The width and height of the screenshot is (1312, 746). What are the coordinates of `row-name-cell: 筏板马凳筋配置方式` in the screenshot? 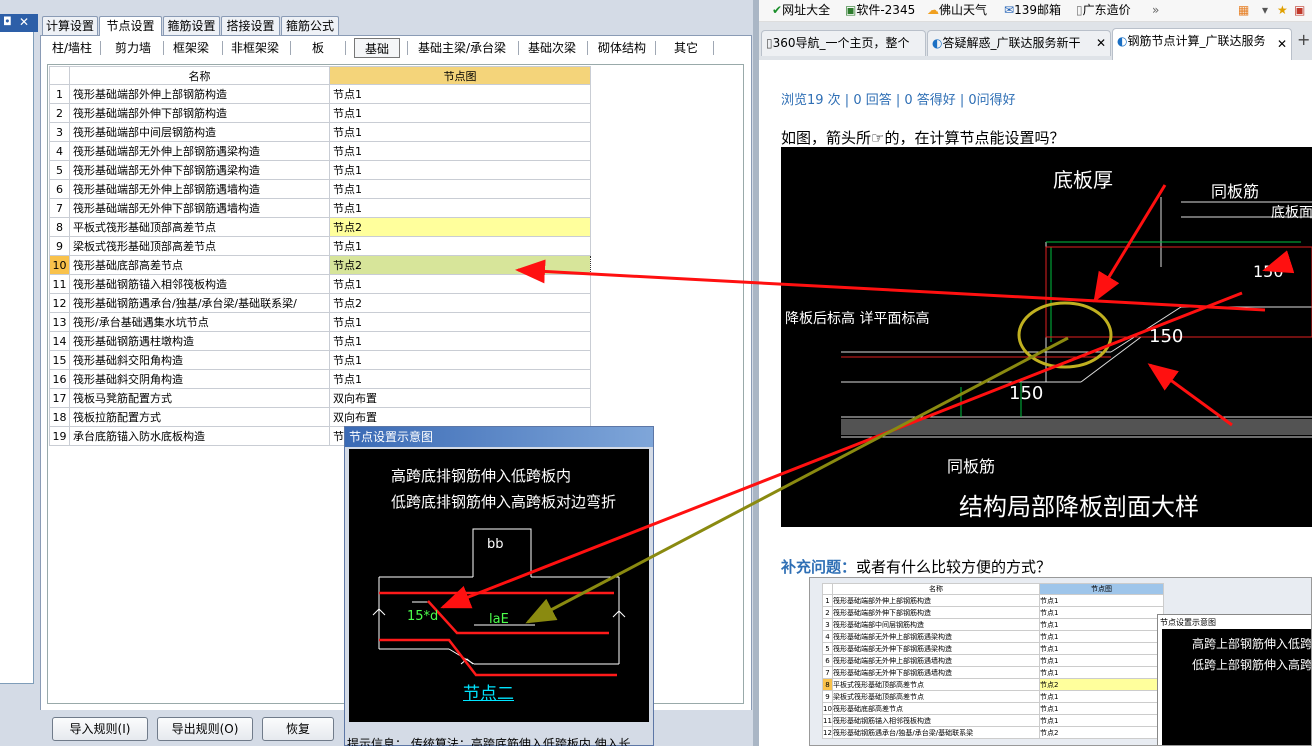 It's located at (199, 398).